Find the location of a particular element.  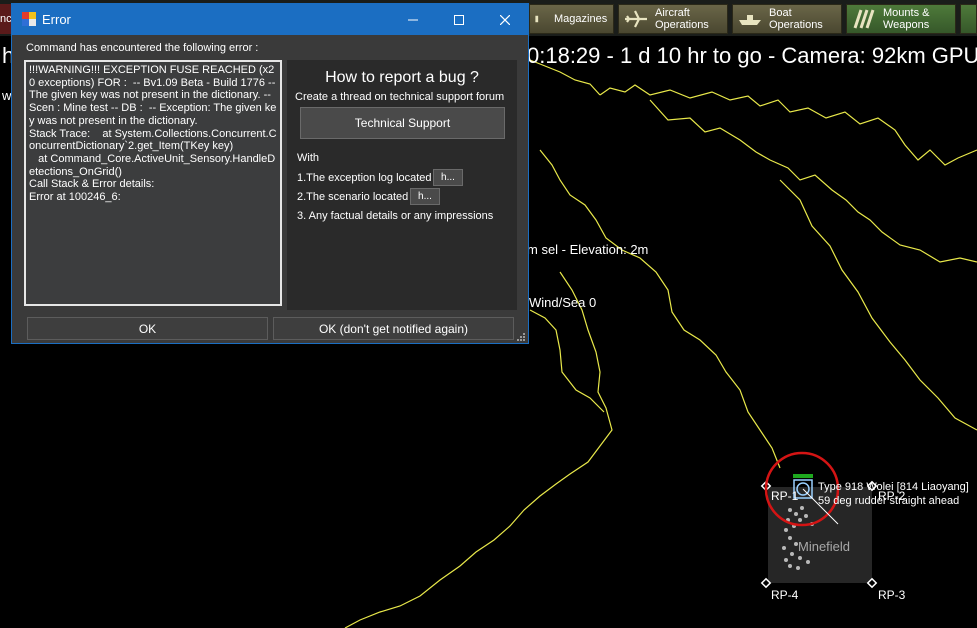

mounts-weapons-label: Mounts & Weapons is located at coordinates (906, 19).